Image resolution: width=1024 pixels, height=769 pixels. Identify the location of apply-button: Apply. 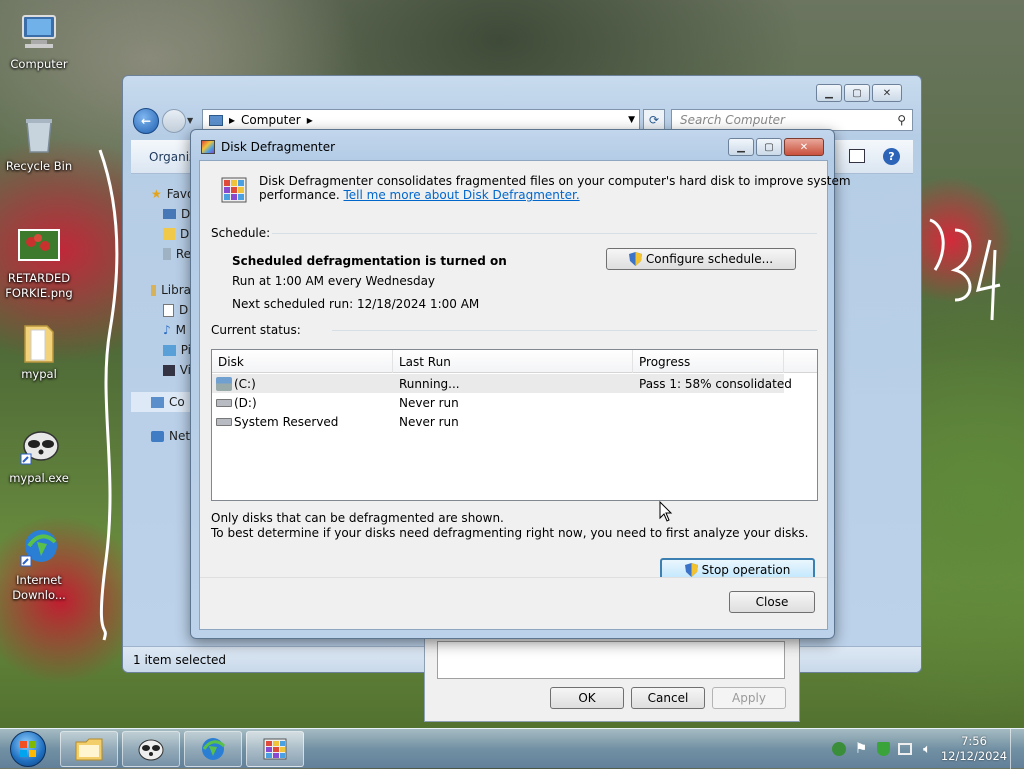
(749, 698).